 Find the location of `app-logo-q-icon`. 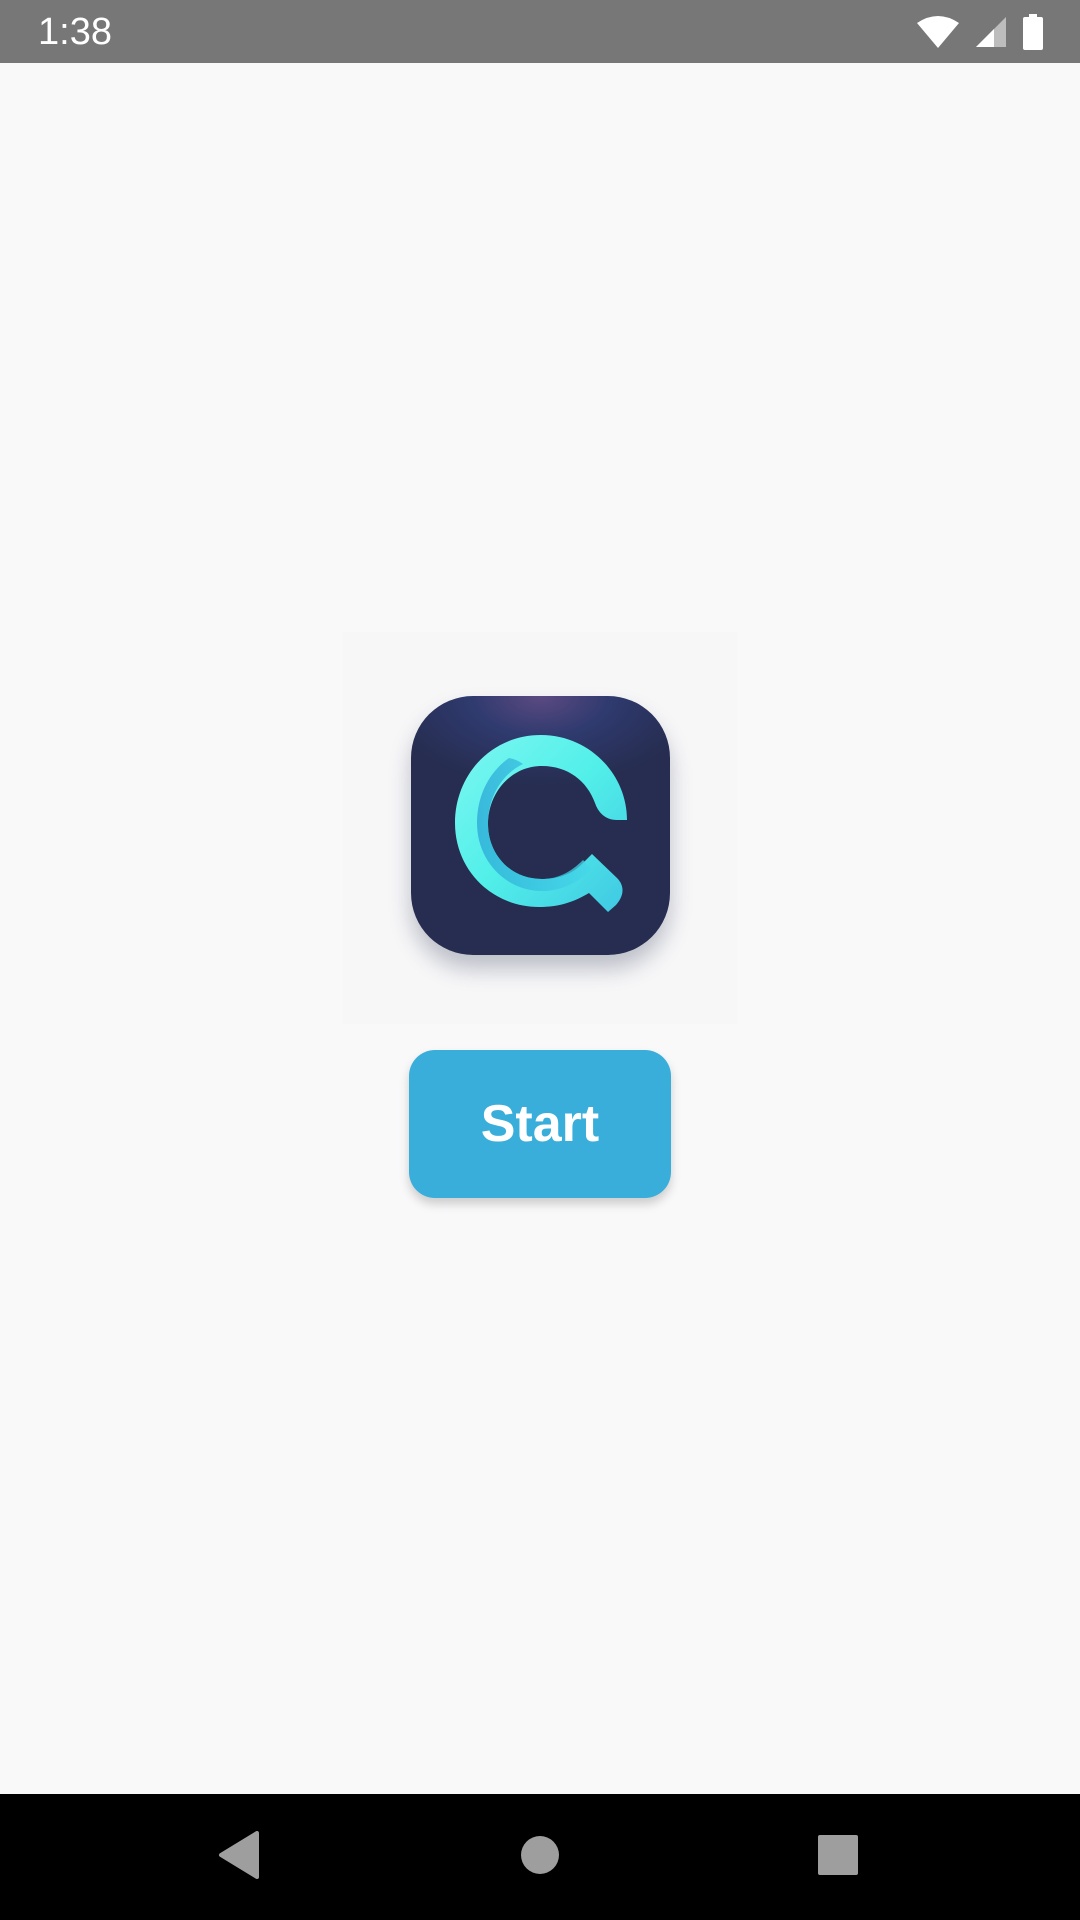

app-logo-q-icon is located at coordinates (540, 825).